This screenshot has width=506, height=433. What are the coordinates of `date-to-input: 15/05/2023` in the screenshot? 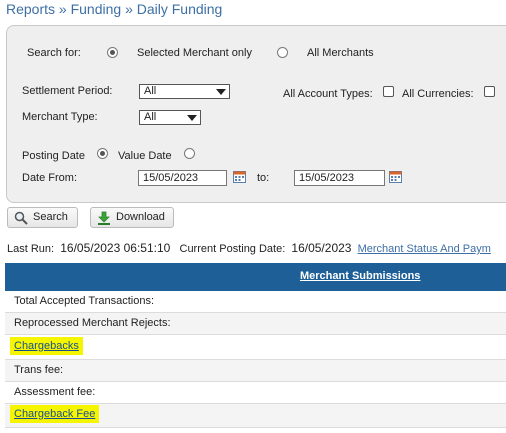 It's located at (339, 178).